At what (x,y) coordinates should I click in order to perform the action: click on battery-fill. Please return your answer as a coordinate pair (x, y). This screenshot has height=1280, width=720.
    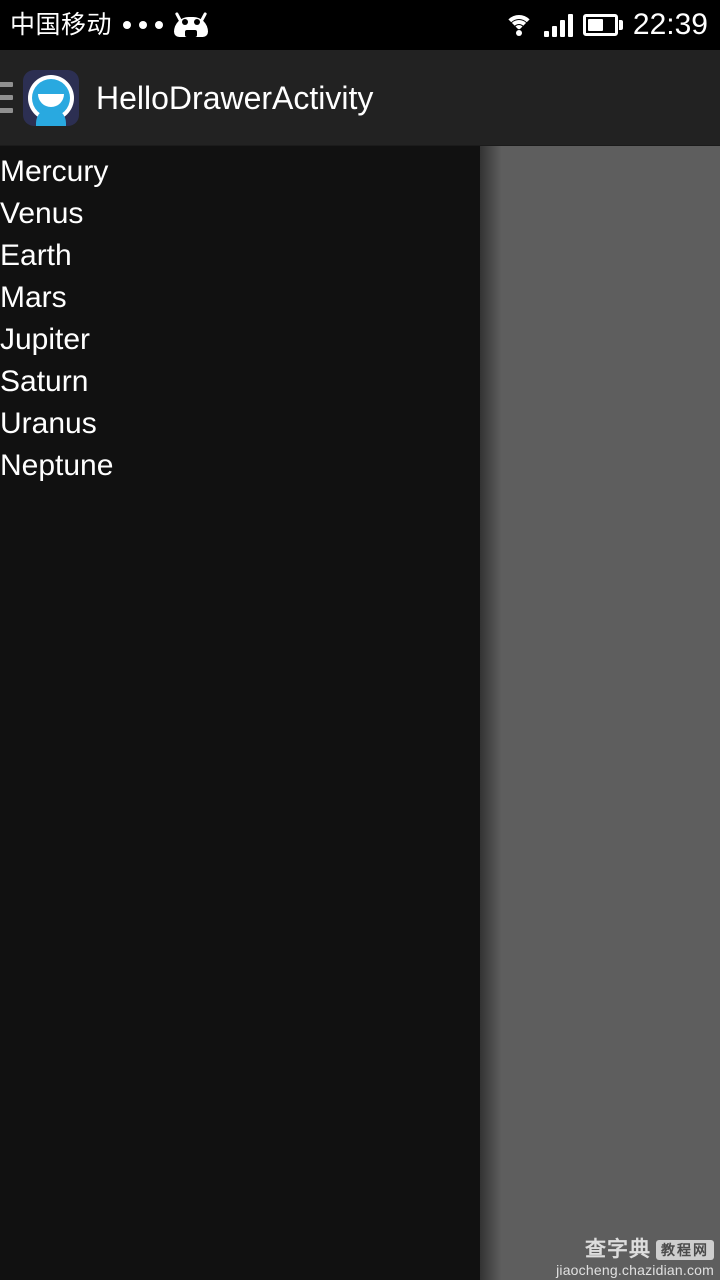
    Looking at the image, I should click on (595, 25).